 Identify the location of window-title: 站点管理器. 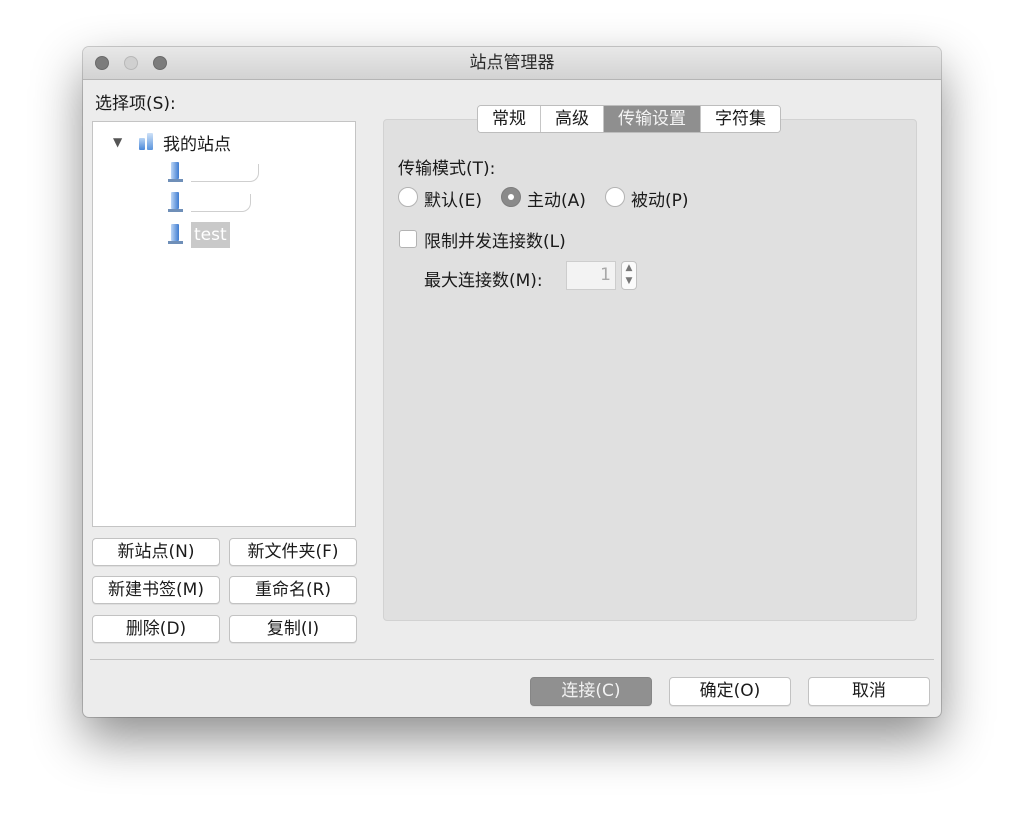
(512, 63).